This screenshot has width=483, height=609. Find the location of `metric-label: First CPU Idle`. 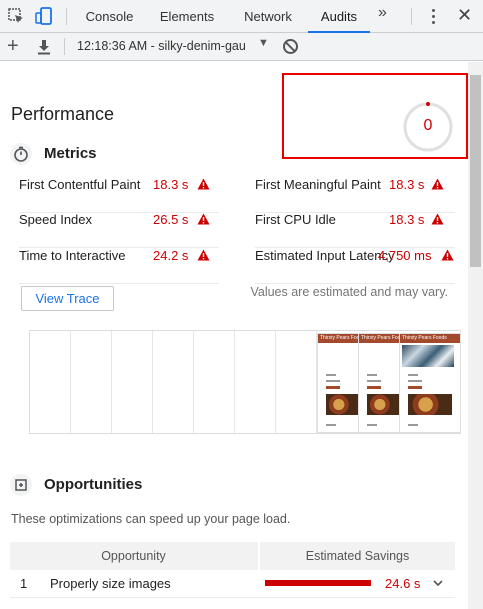

metric-label: First CPU Idle is located at coordinates (295, 219).